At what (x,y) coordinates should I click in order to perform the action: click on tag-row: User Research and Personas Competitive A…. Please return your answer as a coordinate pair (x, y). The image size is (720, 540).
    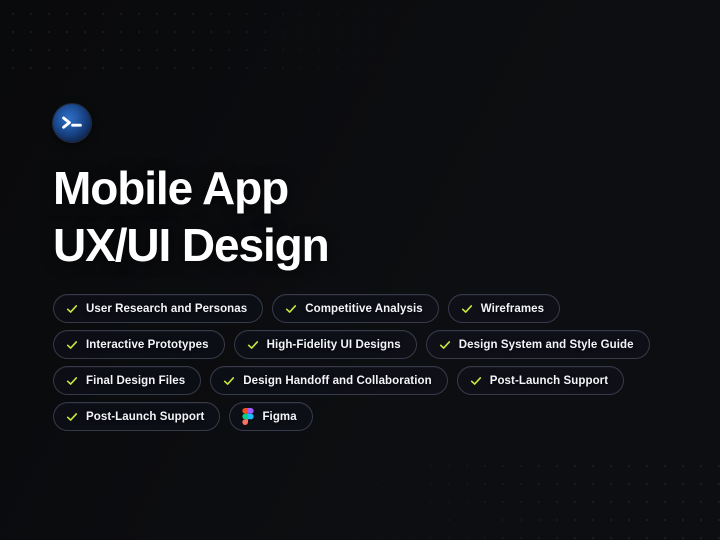
    Looking at the image, I should click on (353, 308).